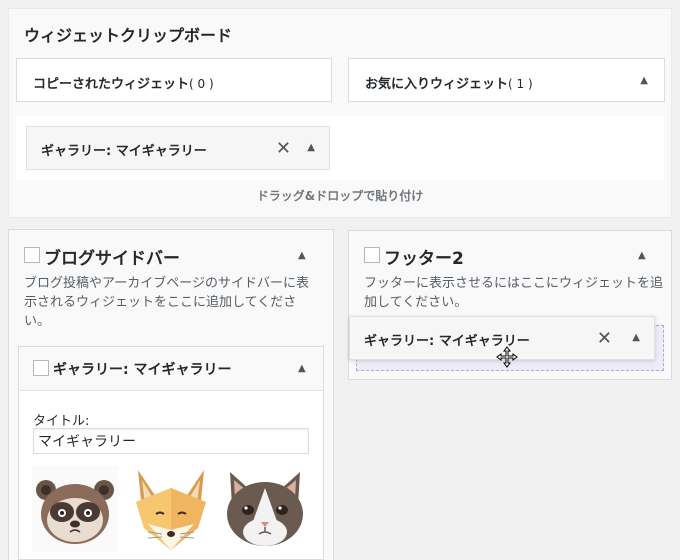  What do you see at coordinates (449, 84) in the screenshot?
I see `favorite-widgets-label: お気に入りウィジェット( 1 )` at bounding box center [449, 84].